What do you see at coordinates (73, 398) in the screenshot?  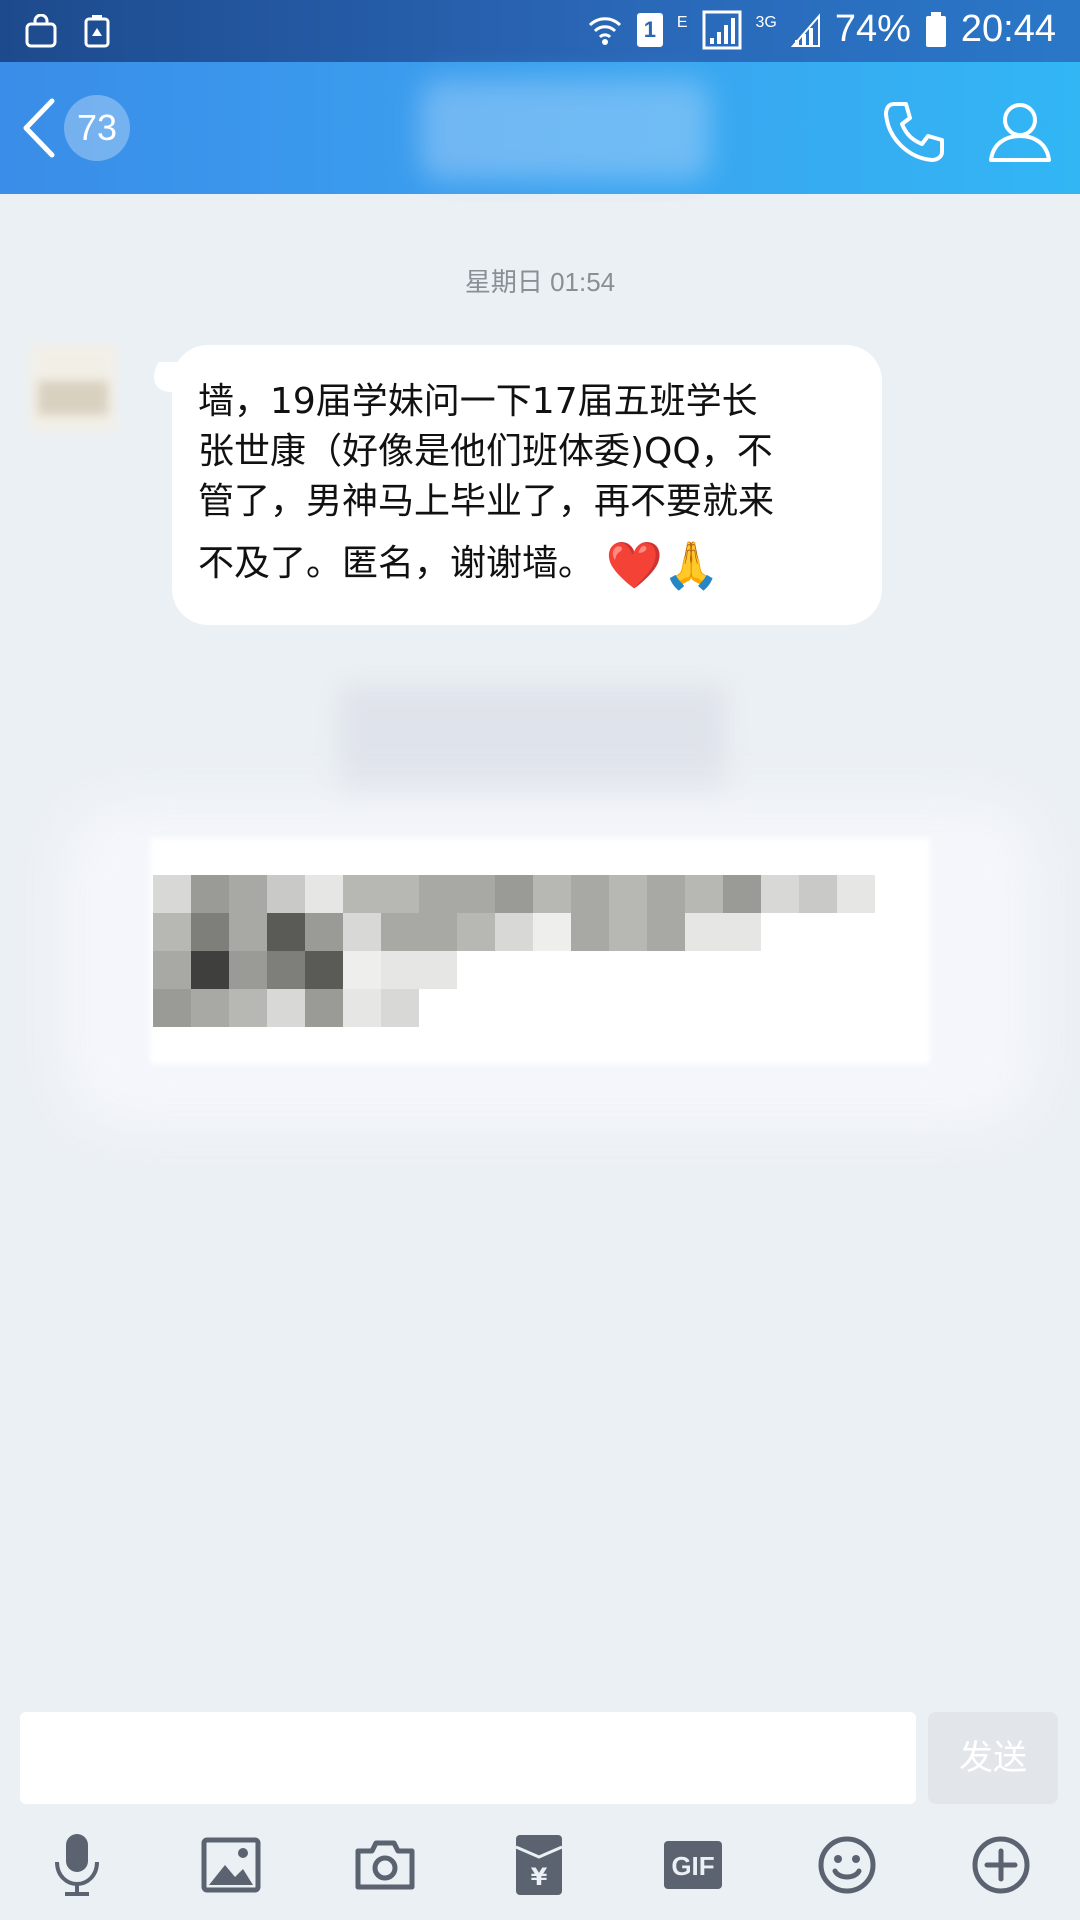 I see `avatar-image` at bounding box center [73, 398].